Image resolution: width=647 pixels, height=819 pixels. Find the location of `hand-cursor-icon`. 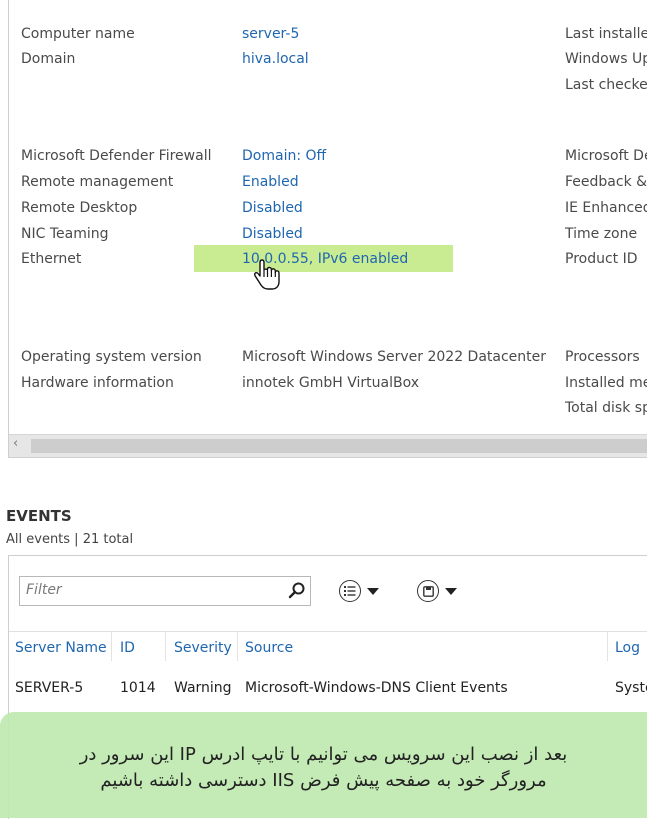

hand-cursor-icon is located at coordinates (266, 274).